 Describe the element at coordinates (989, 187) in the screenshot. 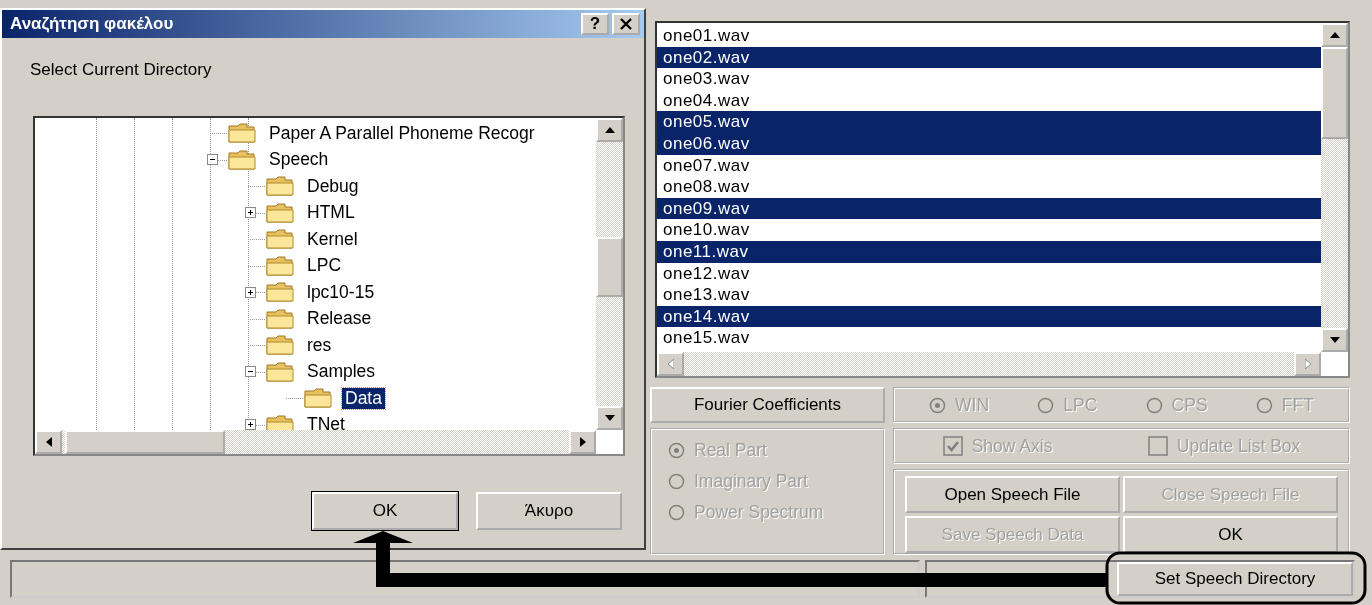

I see `file-item: one08.wav` at that location.